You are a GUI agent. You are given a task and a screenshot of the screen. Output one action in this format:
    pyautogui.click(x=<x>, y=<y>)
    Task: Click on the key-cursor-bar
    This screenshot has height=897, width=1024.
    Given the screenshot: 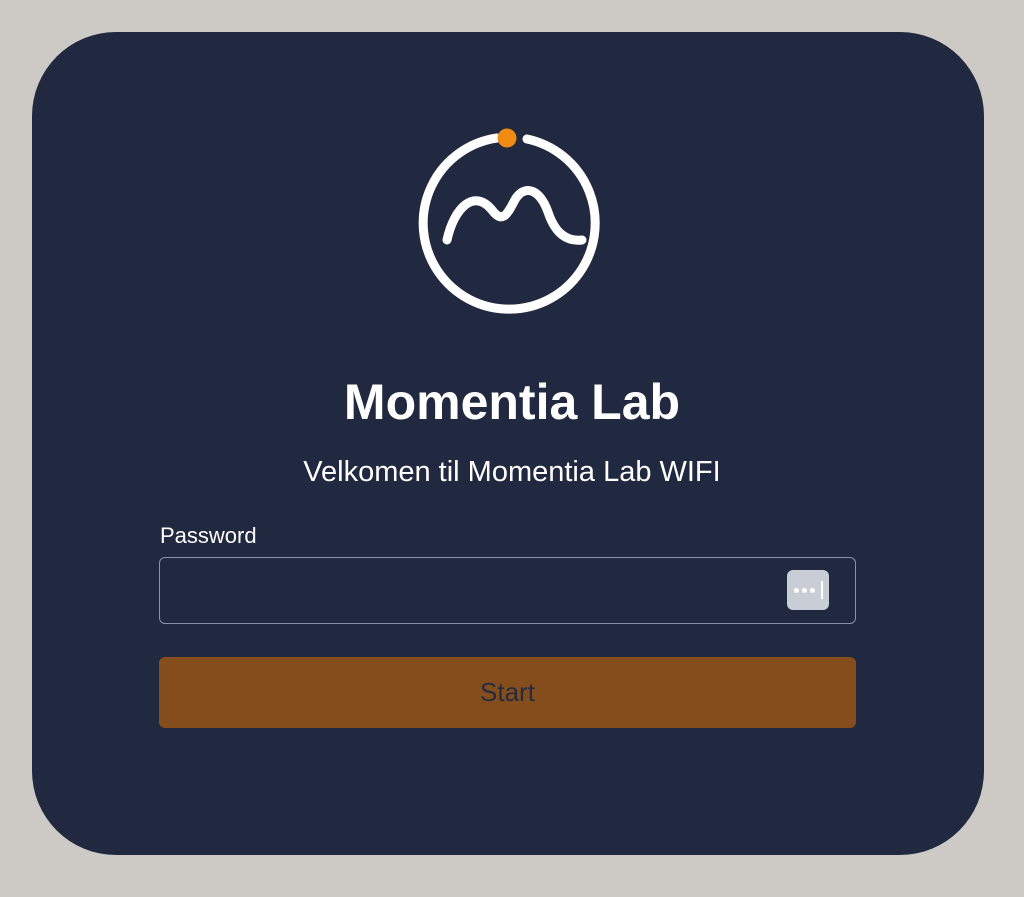 What is the action you would take?
    pyautogui.click(x=822, y=590)
    